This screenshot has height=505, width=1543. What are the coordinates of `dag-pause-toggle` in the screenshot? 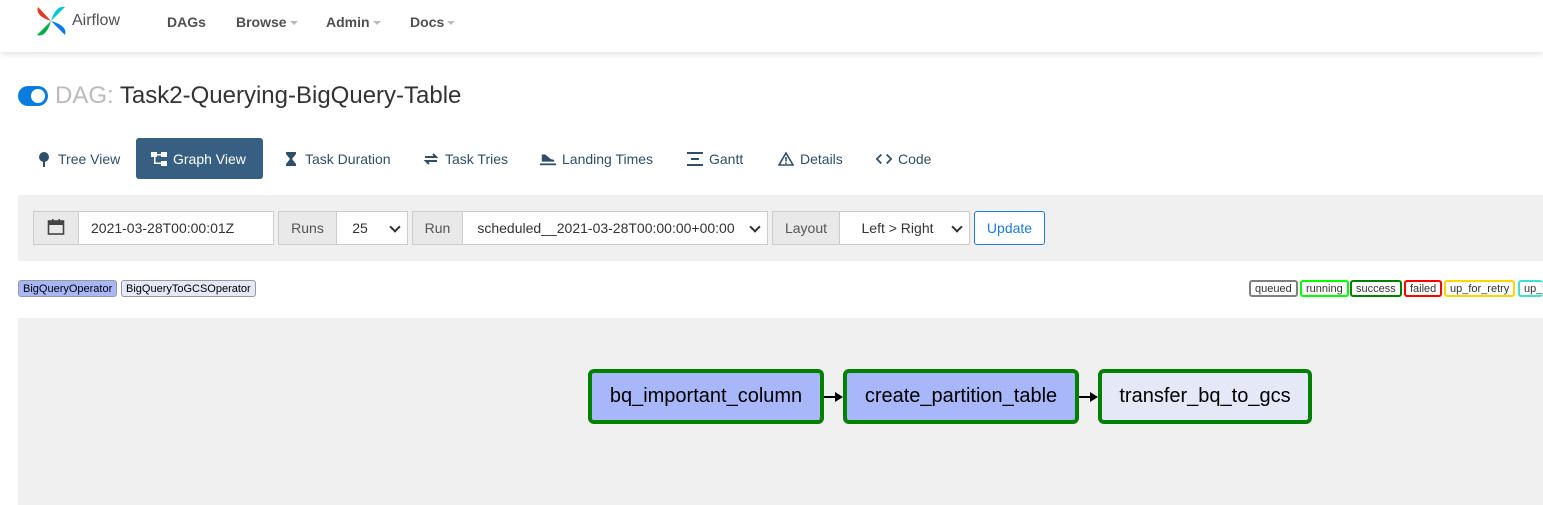 It's located at (33, 96).